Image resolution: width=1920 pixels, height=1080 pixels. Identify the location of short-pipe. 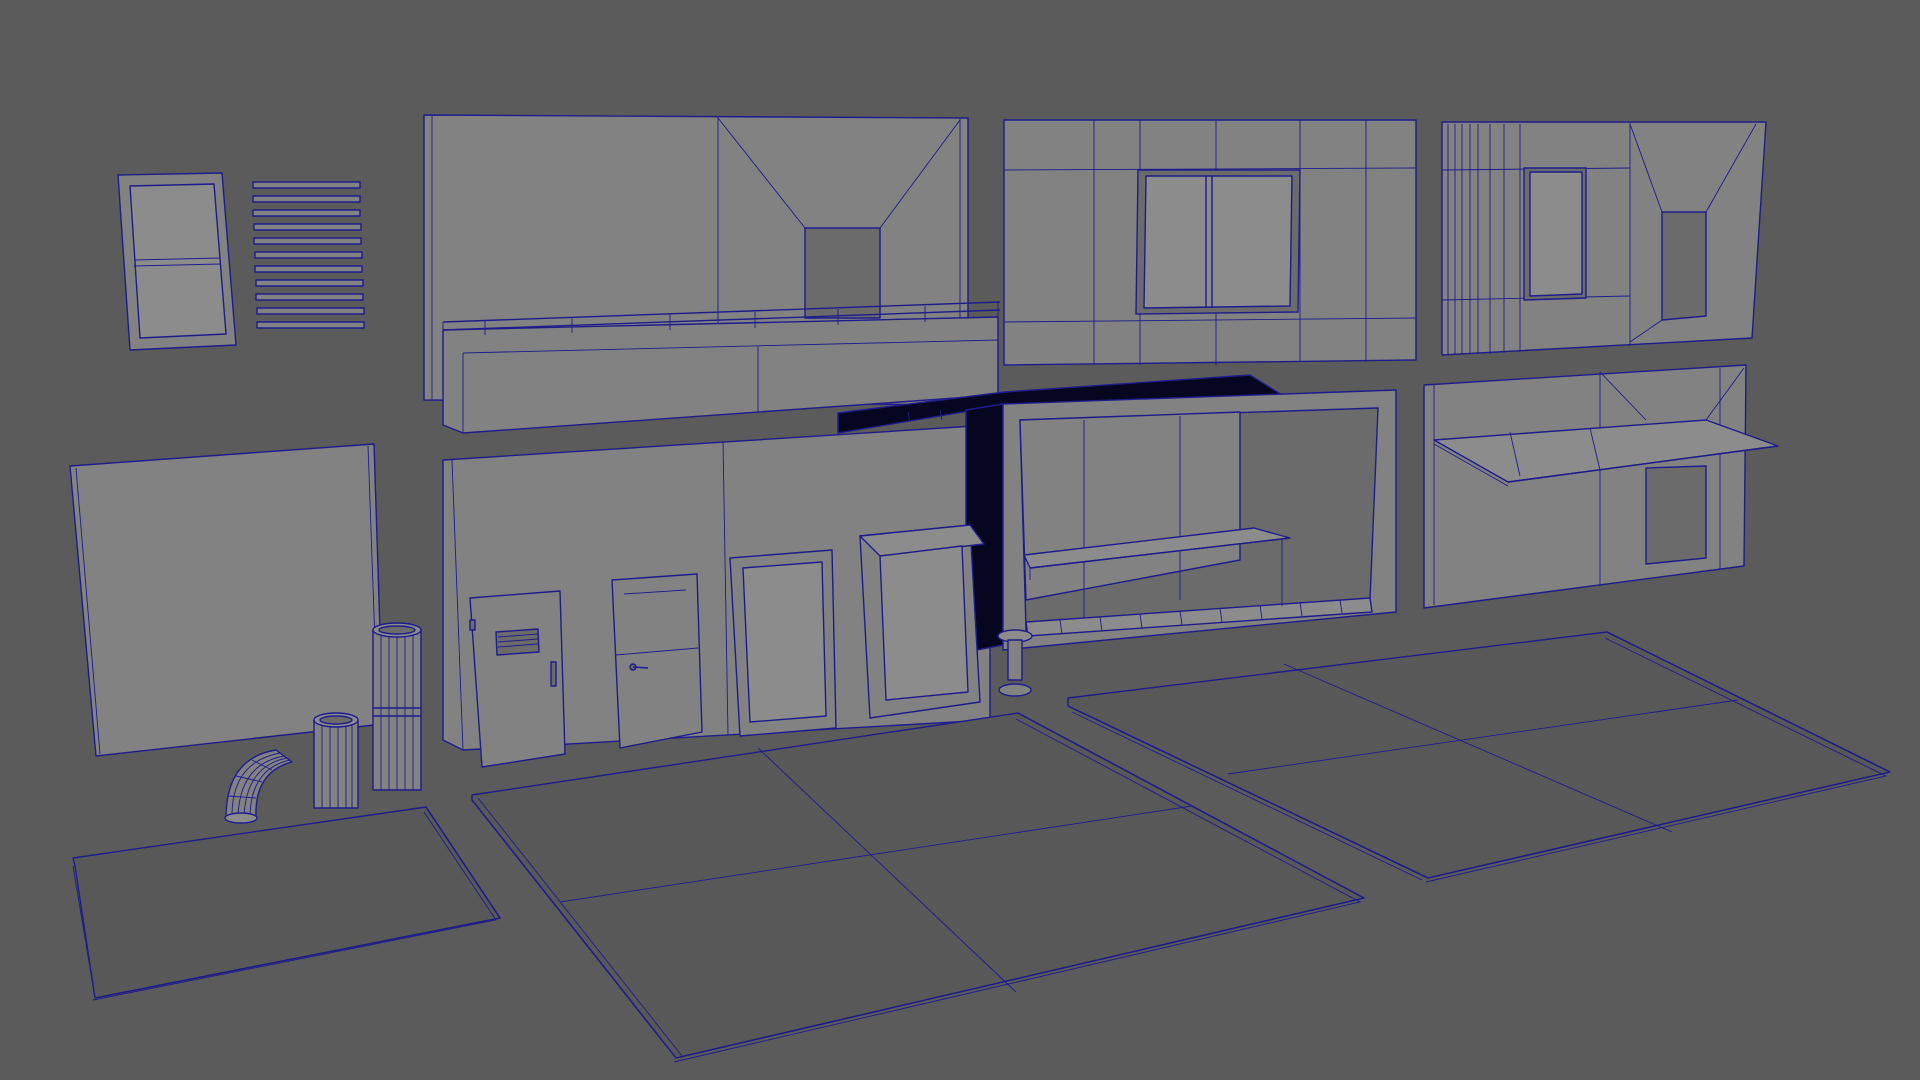
(336, 760).